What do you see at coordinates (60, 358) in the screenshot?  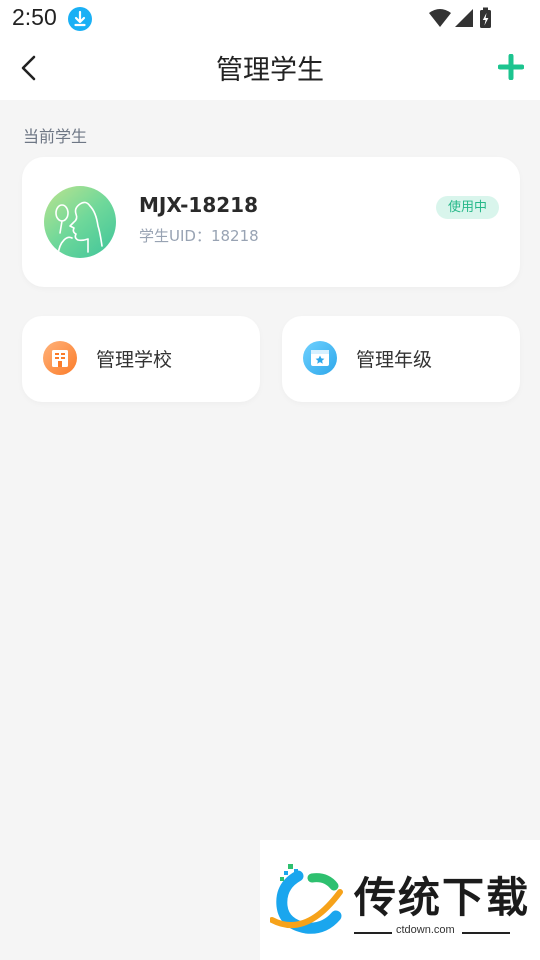 I see `school-icon` at bounding box center [60, 358].